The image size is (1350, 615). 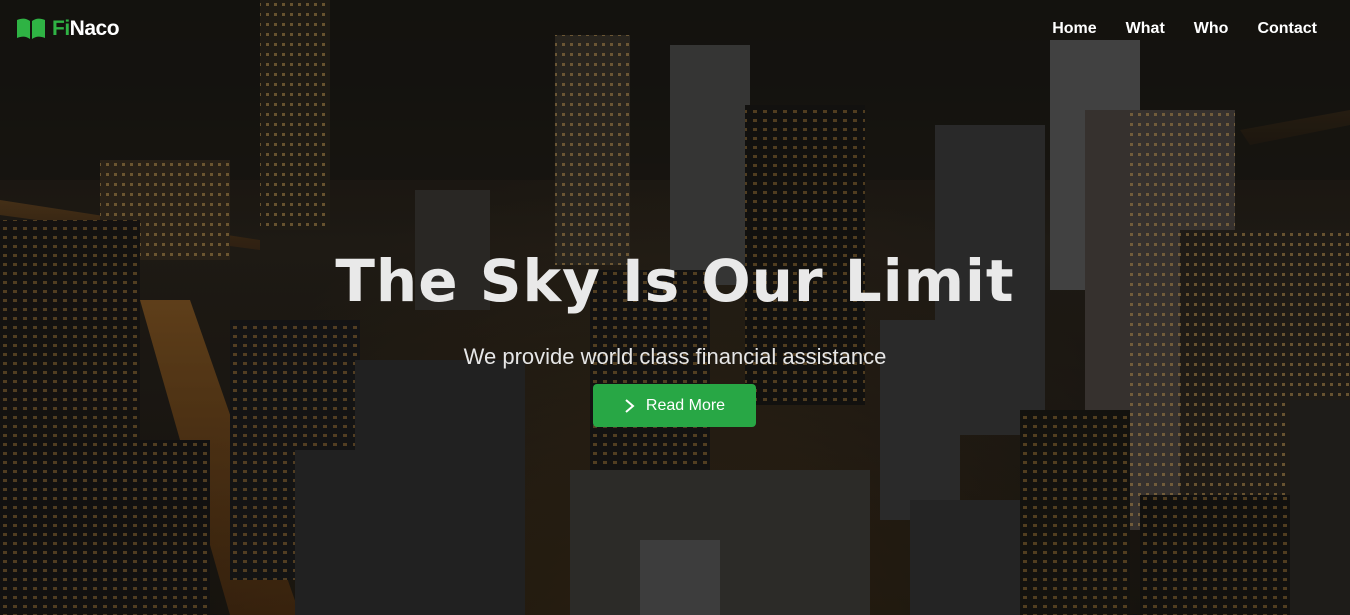 What do you see at coordinates (675, 30) in the screenshot?
I see `top-navbar: FiNaco Home What Who Contact` at bounding box center [675, 30].